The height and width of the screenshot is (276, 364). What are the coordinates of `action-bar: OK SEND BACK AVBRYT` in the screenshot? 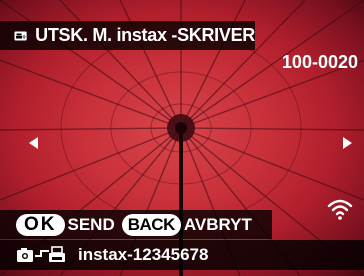 It's located at (136, 224).